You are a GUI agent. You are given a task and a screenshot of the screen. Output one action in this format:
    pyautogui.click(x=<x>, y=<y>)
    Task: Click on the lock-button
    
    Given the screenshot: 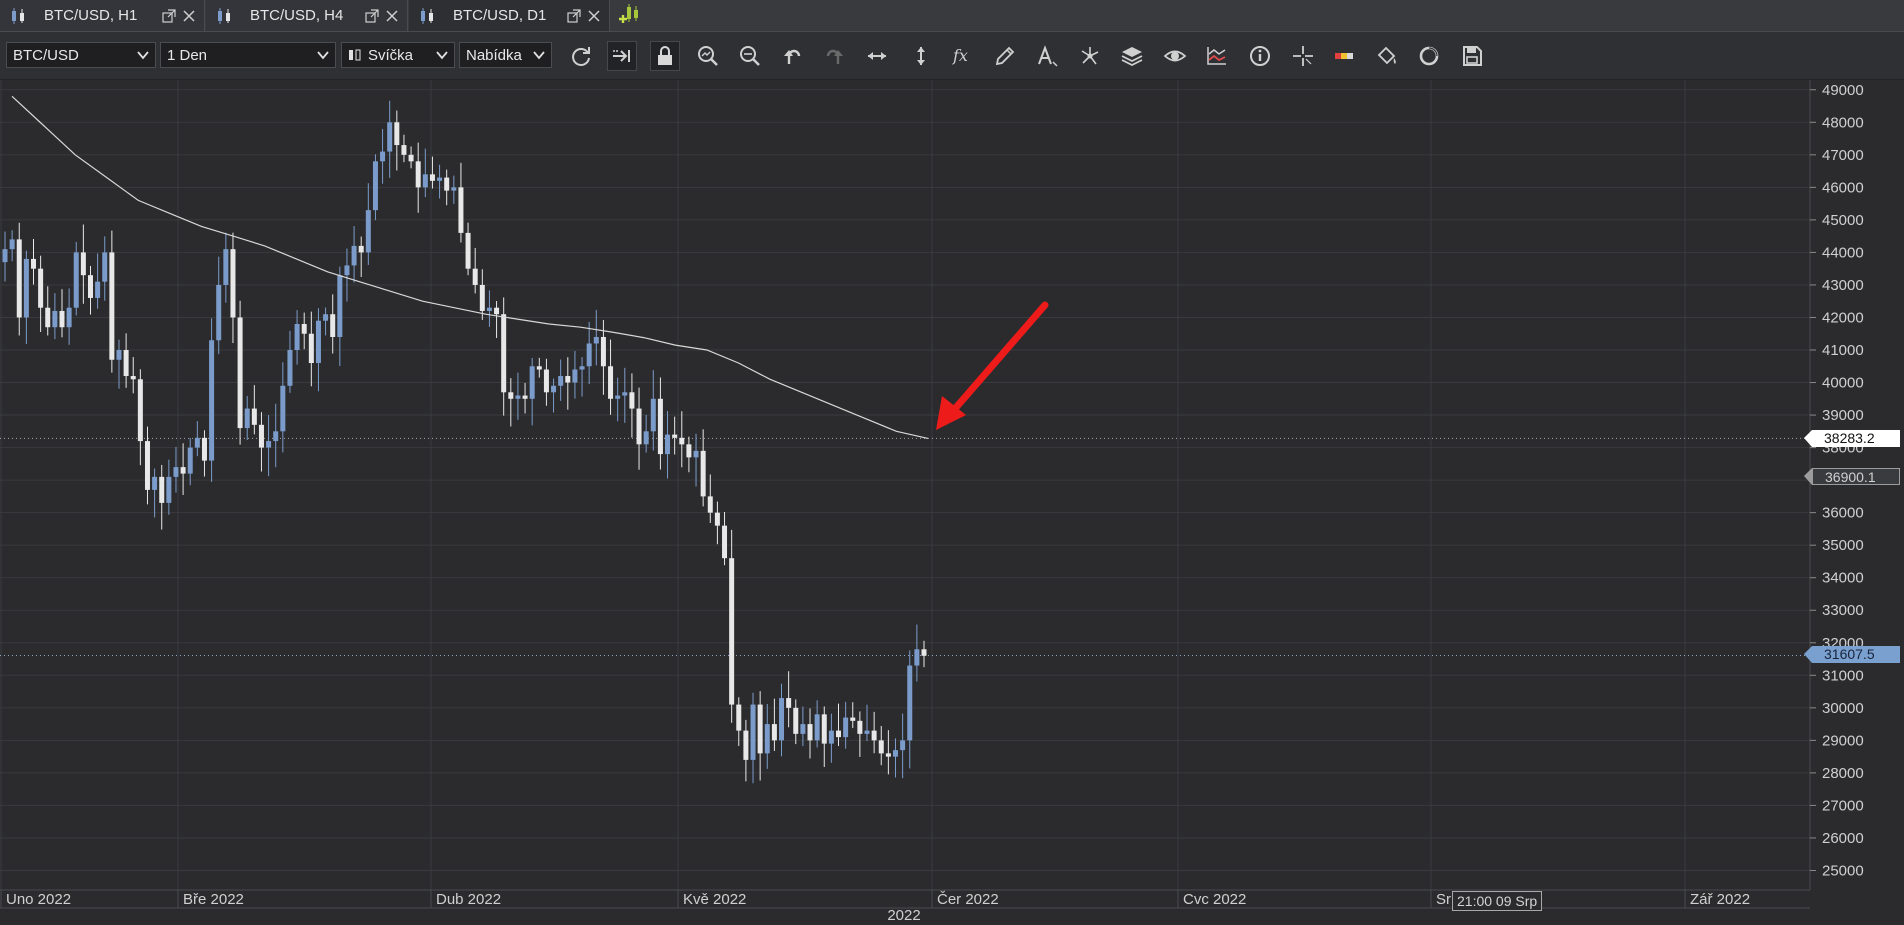 What is the action you would take?
    pyautogui.click(x=665, y=56)
    